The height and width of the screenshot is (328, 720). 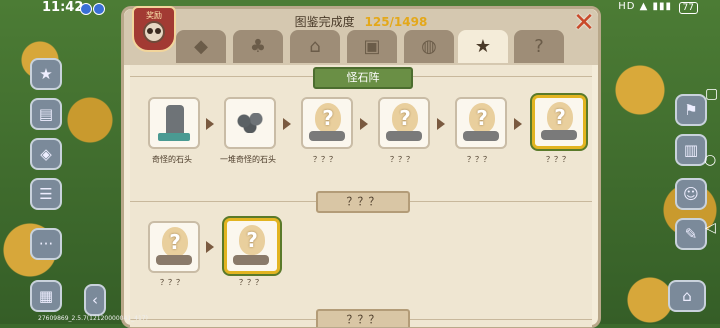 What do you see at coordinates (174, 137) in the screenshot?
I see `stone-base` at bounding box center [174, 137].